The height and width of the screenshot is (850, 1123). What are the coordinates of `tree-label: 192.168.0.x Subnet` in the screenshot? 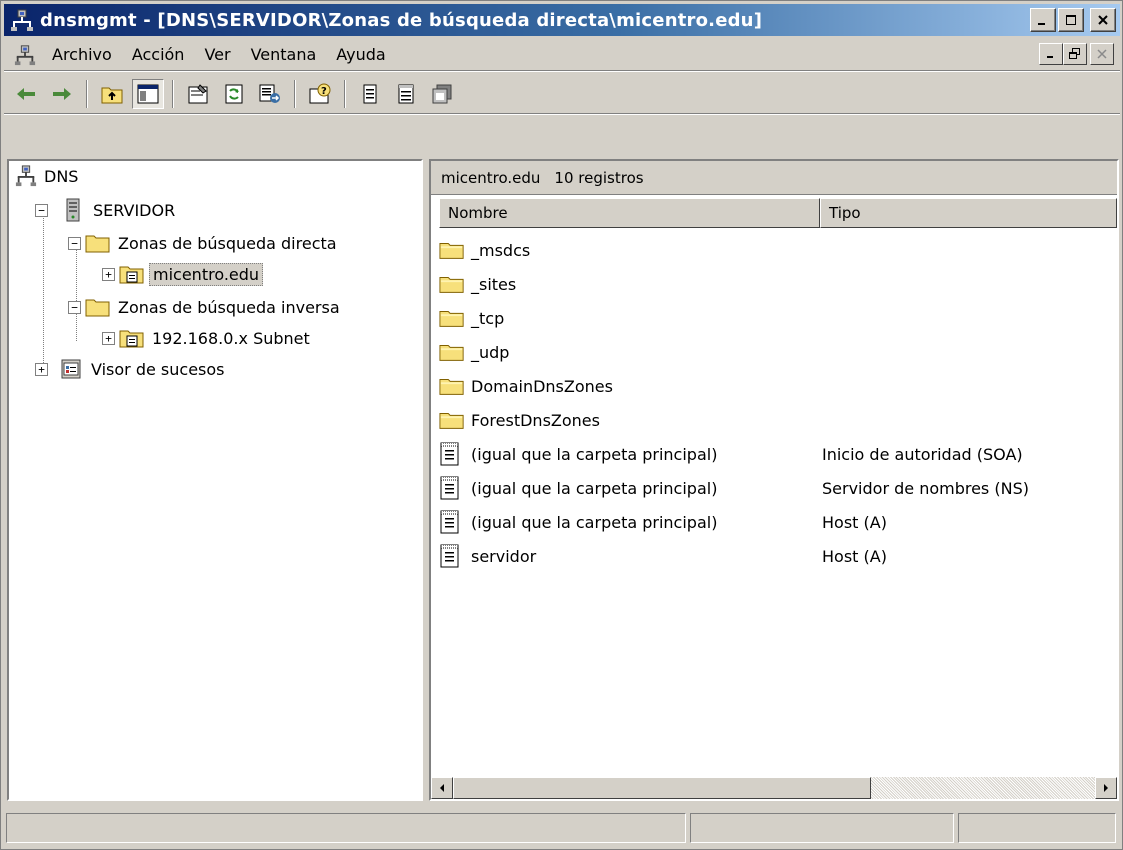 It's located at (231, 338).